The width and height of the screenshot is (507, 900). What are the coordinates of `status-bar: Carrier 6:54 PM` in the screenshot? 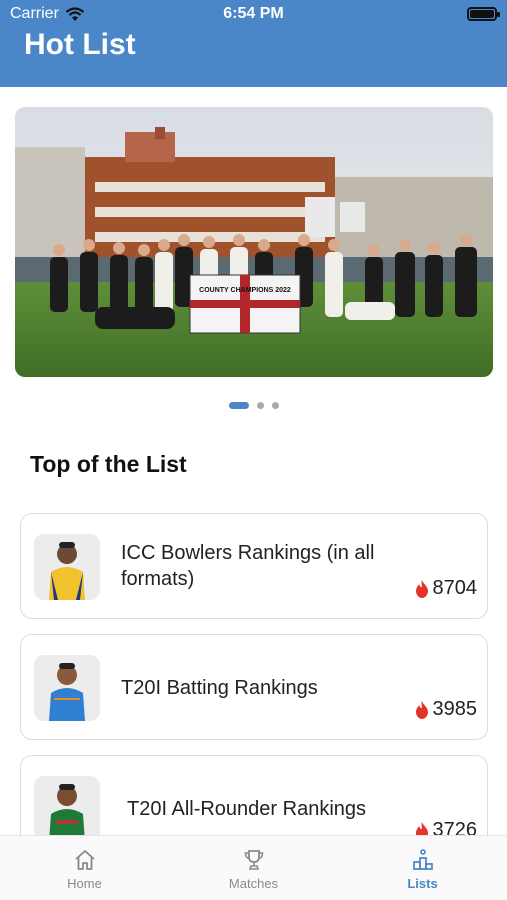 It's located at (253, 15).